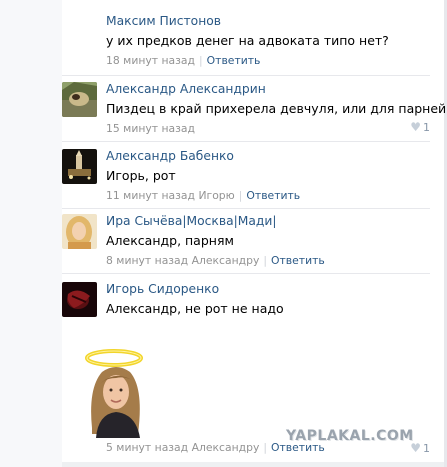 This screenshot has height=467, width=447. What do you see at coordinates (350, 436) in the screenshot?
I see `watermark-logo: YAPLAKAL.COM` at bounding box center [350, 436].